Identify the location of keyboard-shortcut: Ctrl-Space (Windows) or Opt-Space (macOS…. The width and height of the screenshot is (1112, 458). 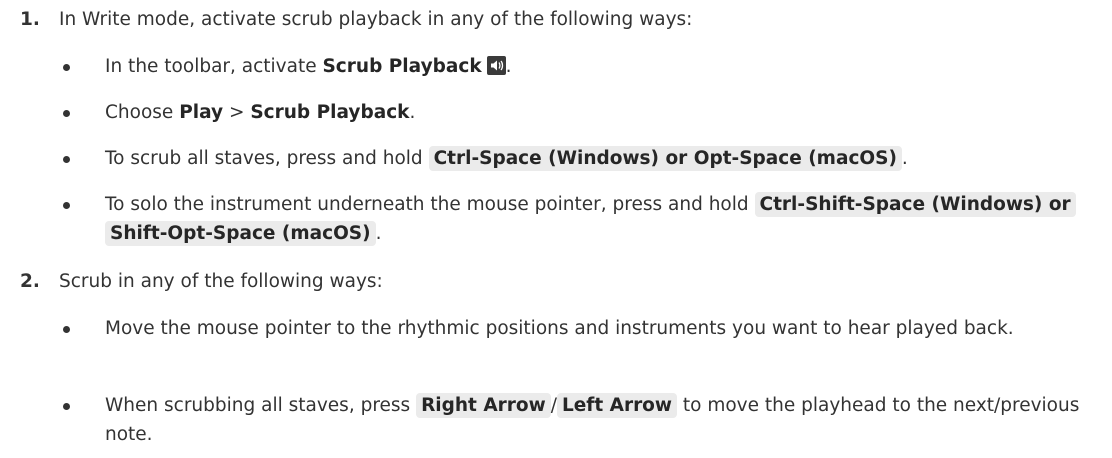
(665, 158).